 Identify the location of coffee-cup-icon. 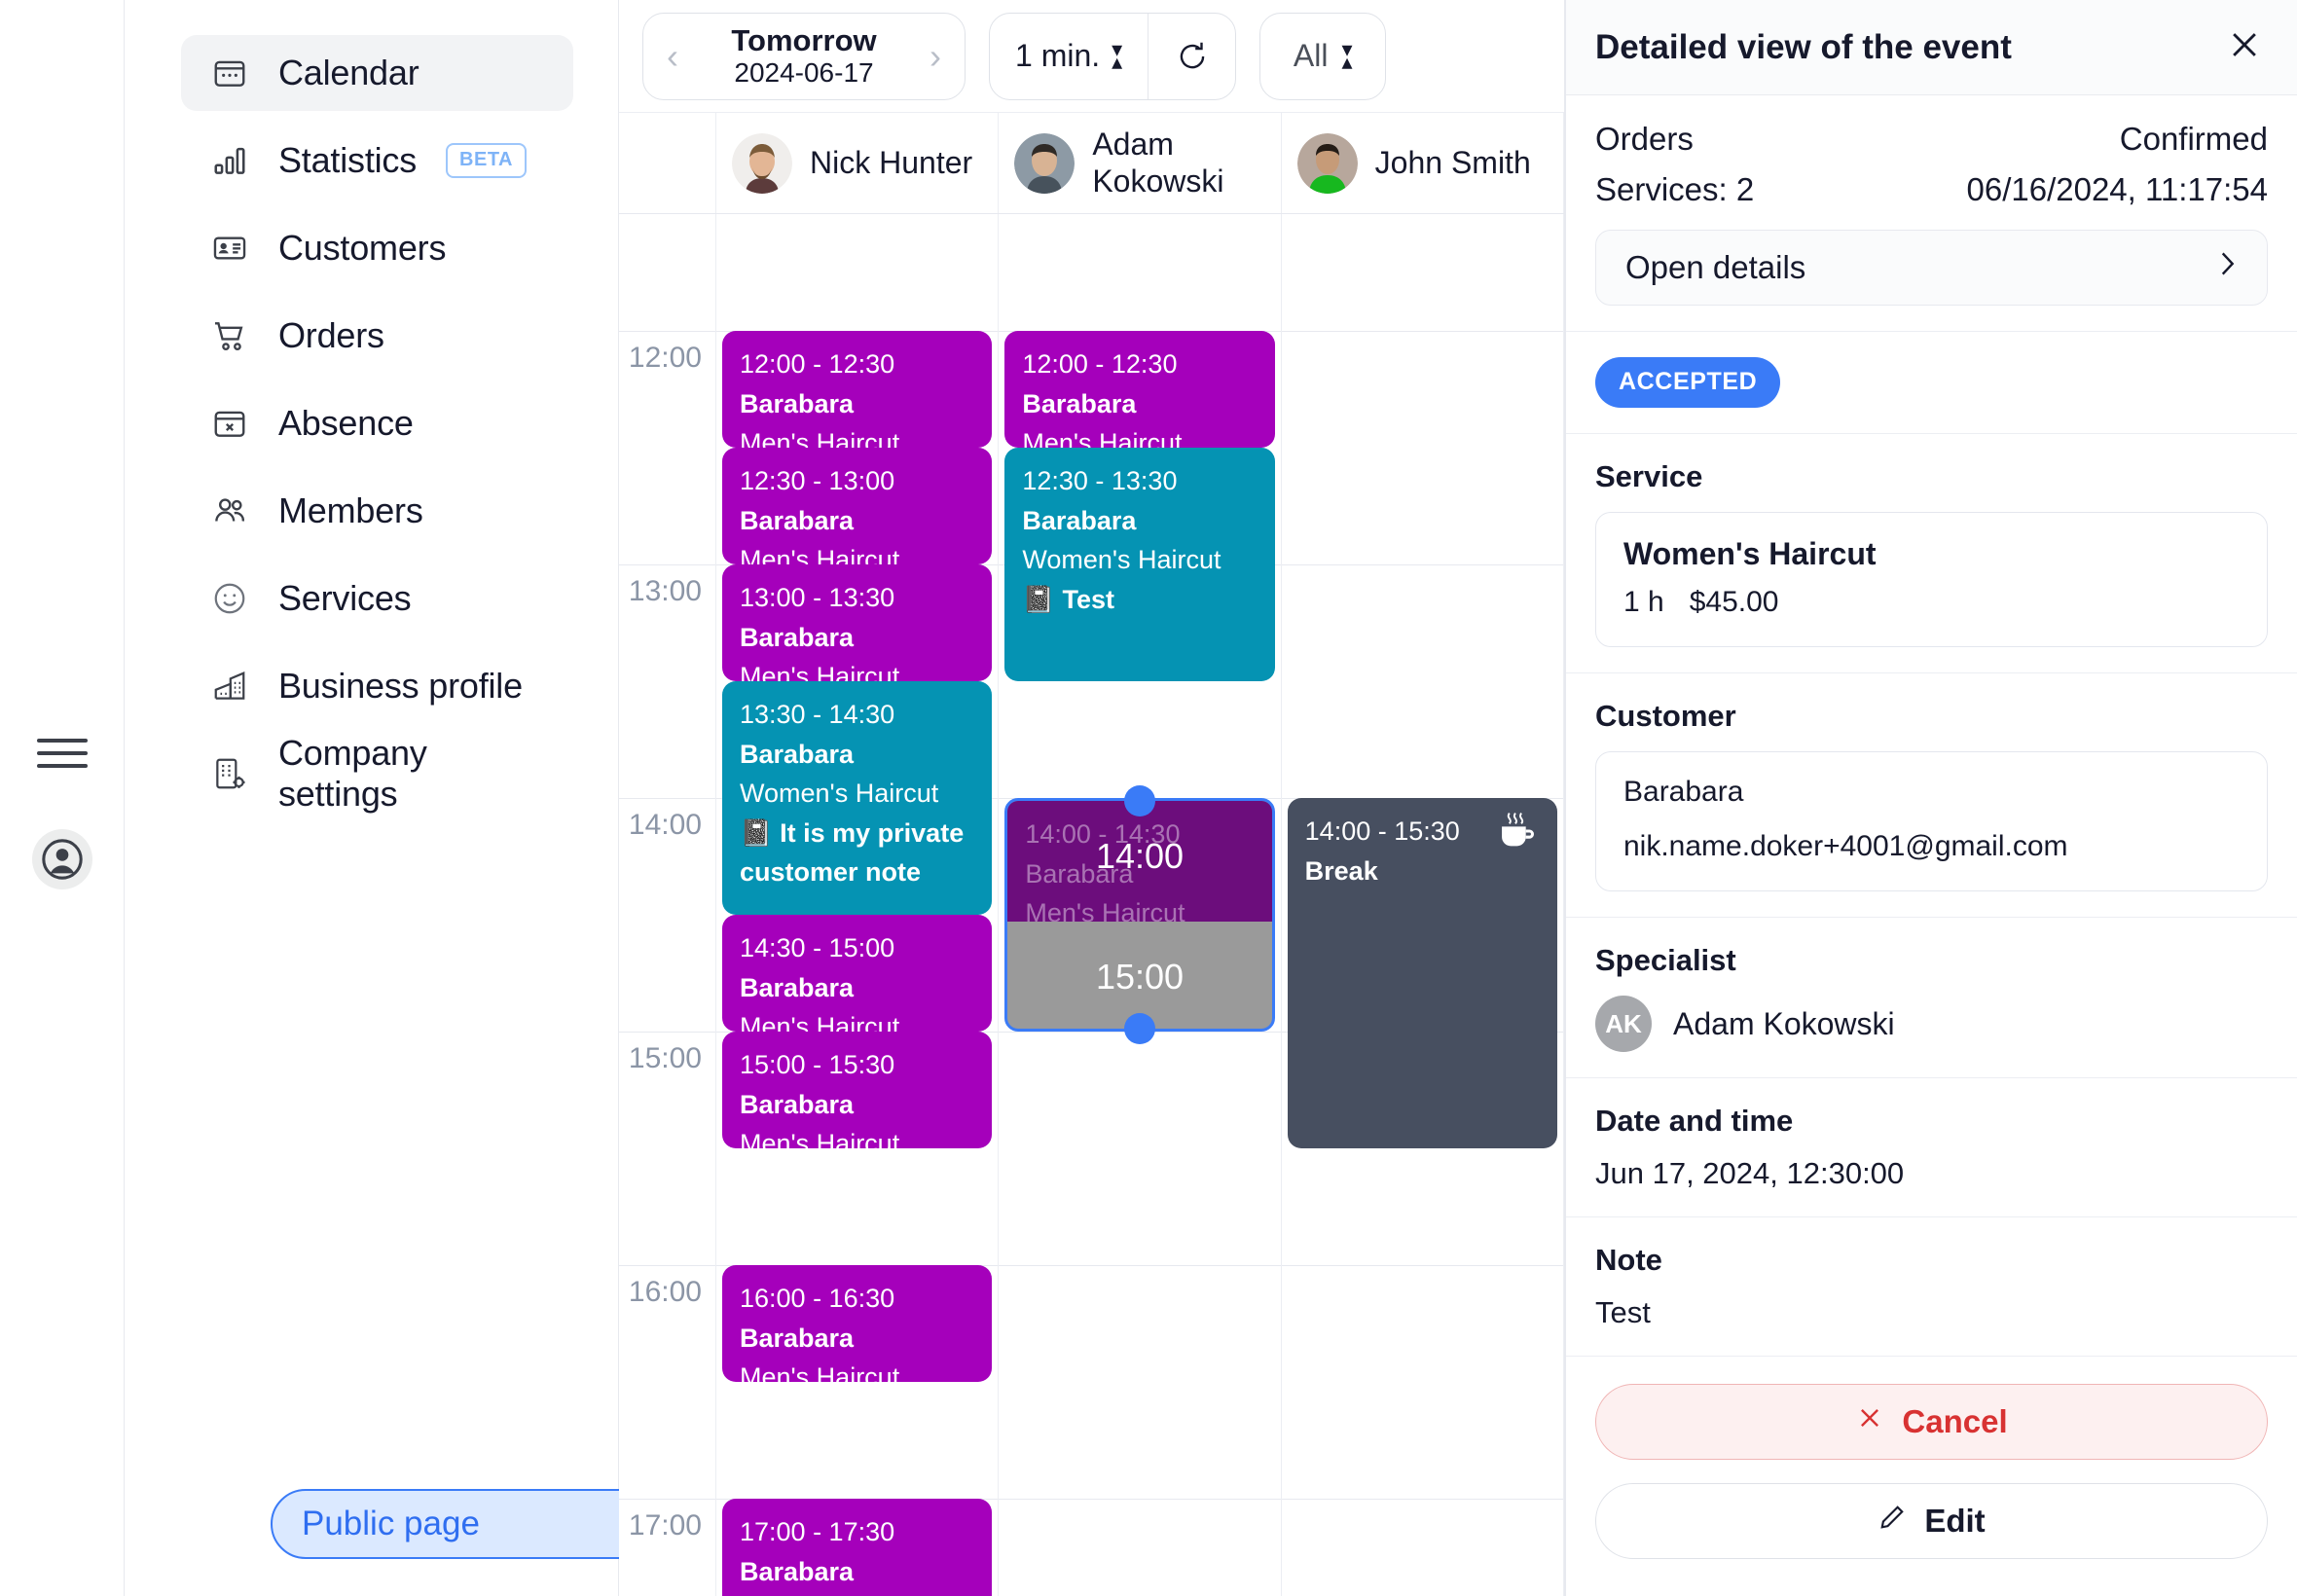
(1518, 837).